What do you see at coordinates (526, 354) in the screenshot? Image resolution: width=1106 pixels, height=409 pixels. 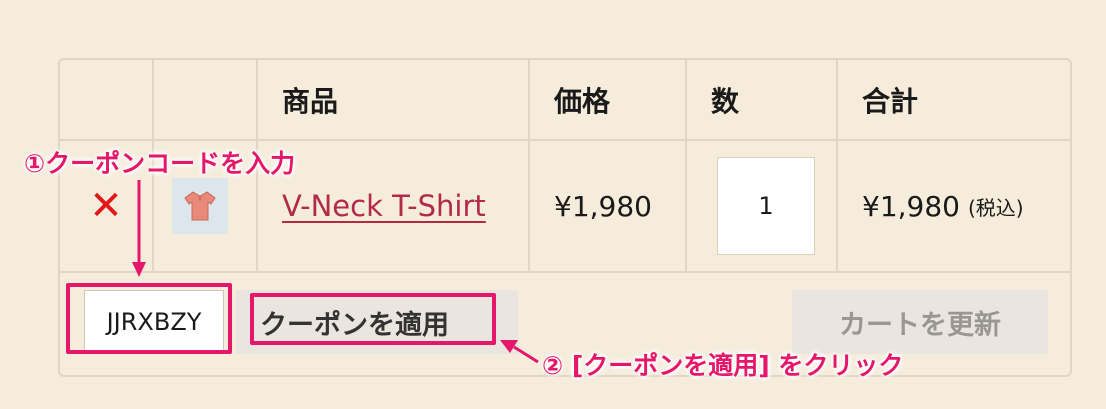 I see `arrow-line-step2` at bounding box center [526, 354].